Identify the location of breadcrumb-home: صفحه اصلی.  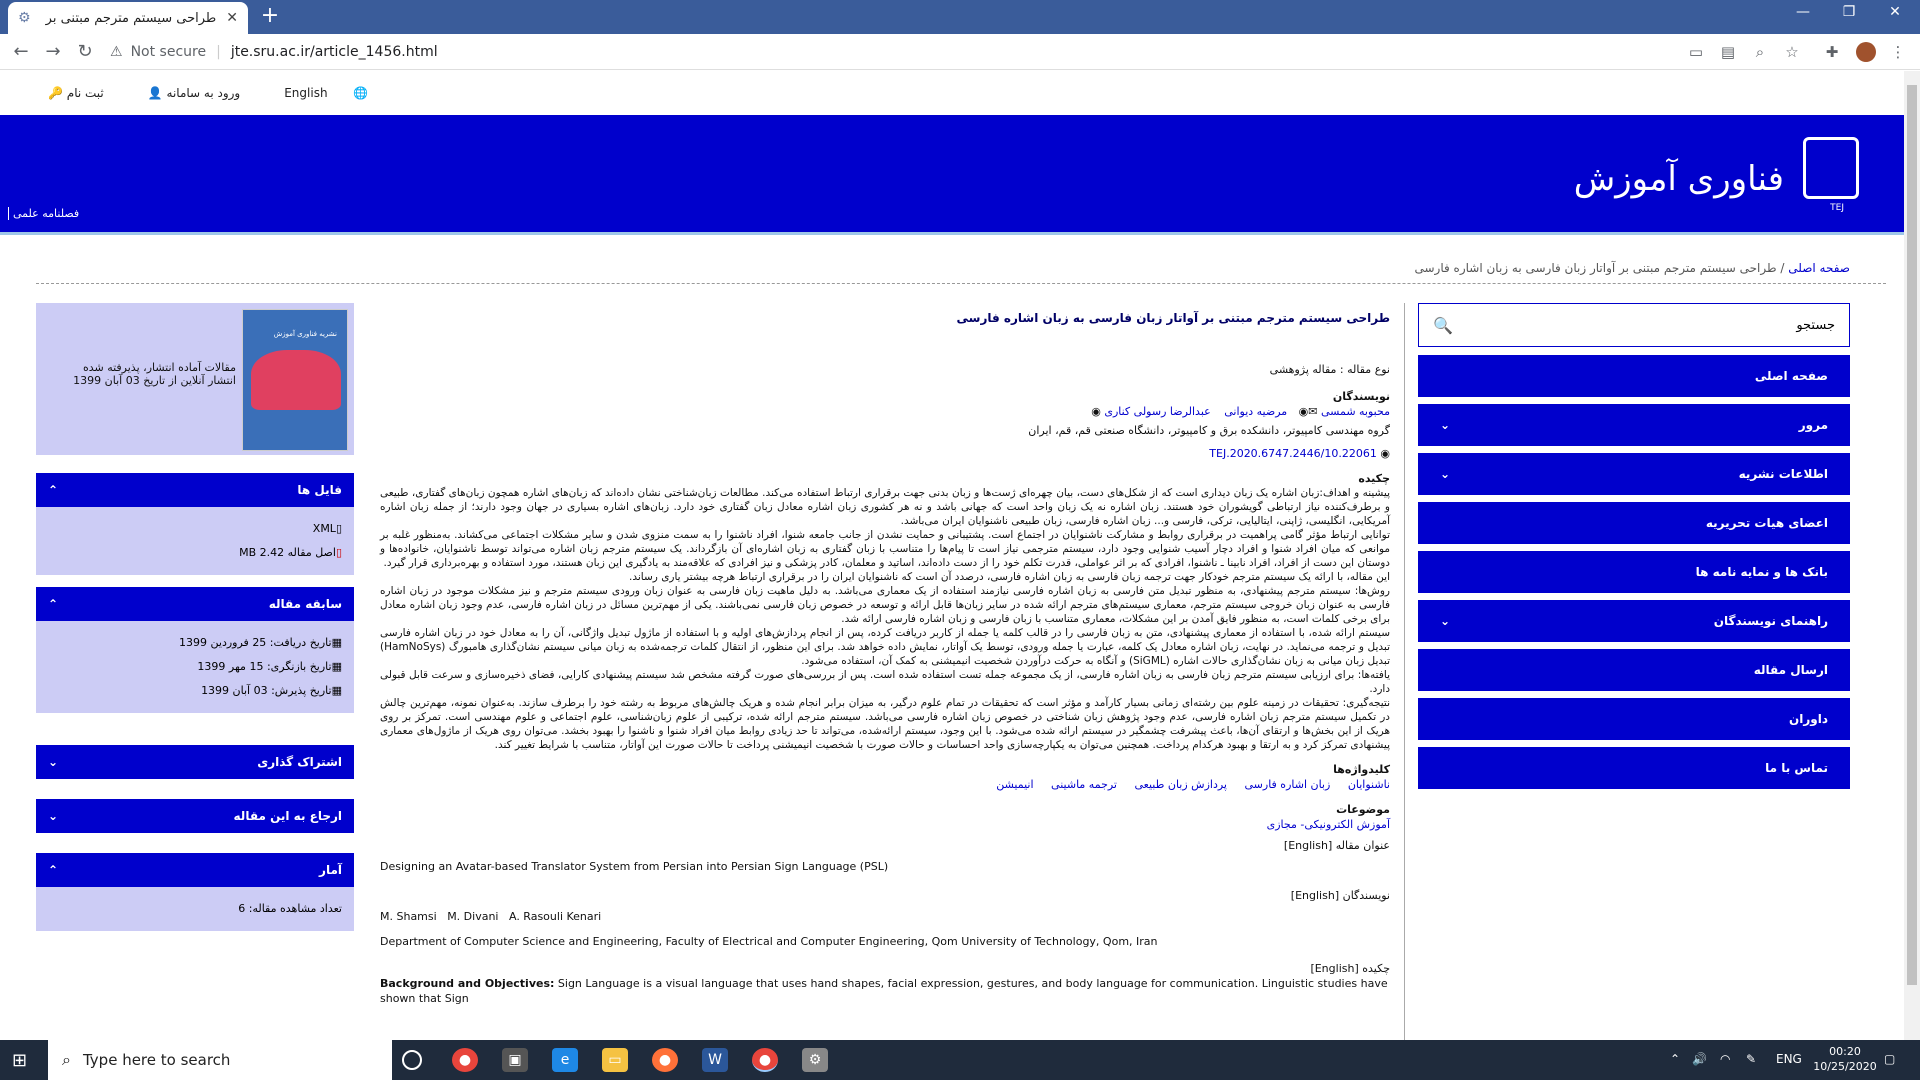
(1819, 268).